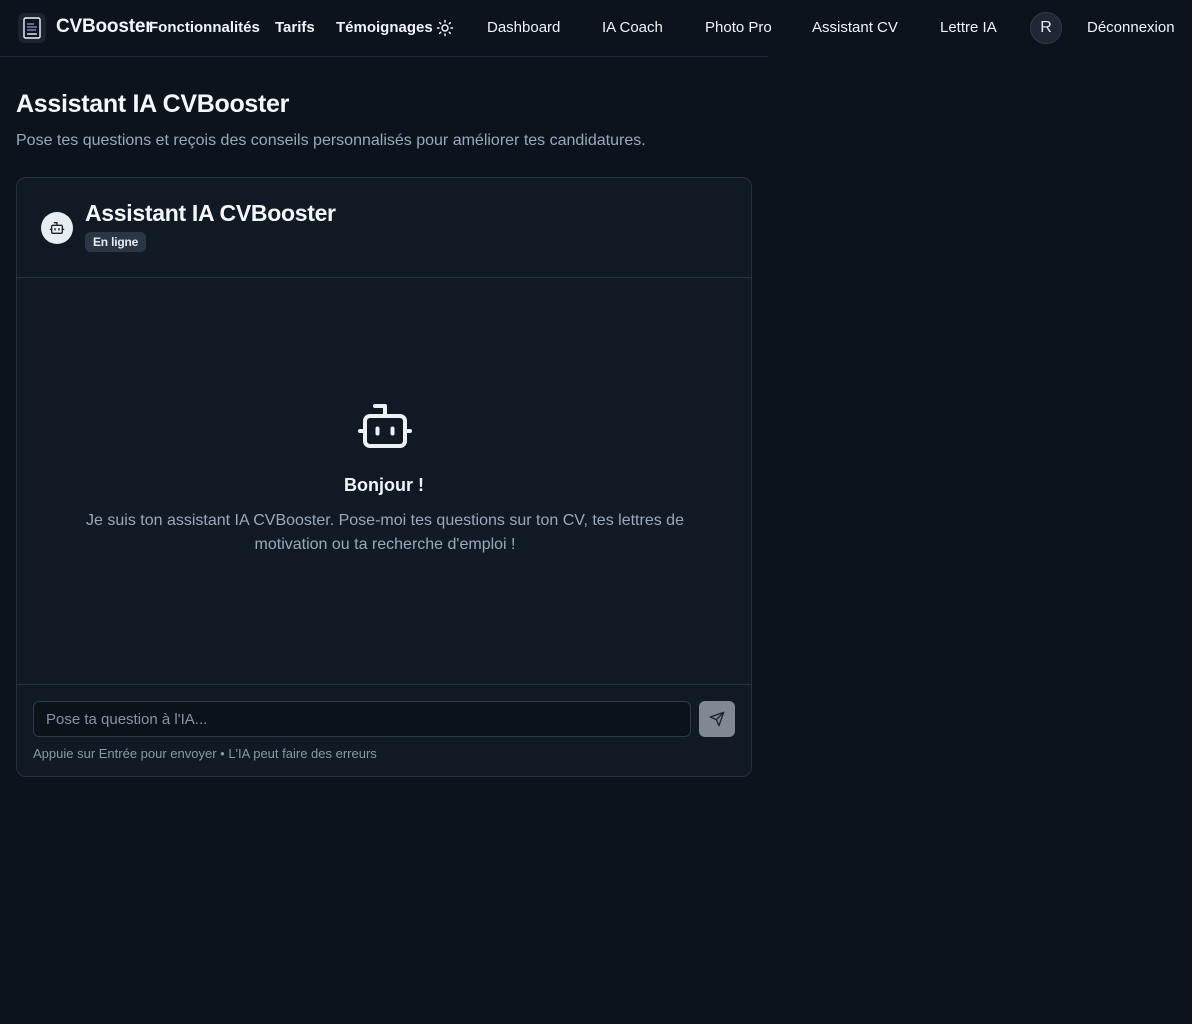 This screenshot has width=1192, height=1024. What do you see at coordinates (362, 719) in the screenshot?
I see `chat-input` at bounding box center [362, 719].